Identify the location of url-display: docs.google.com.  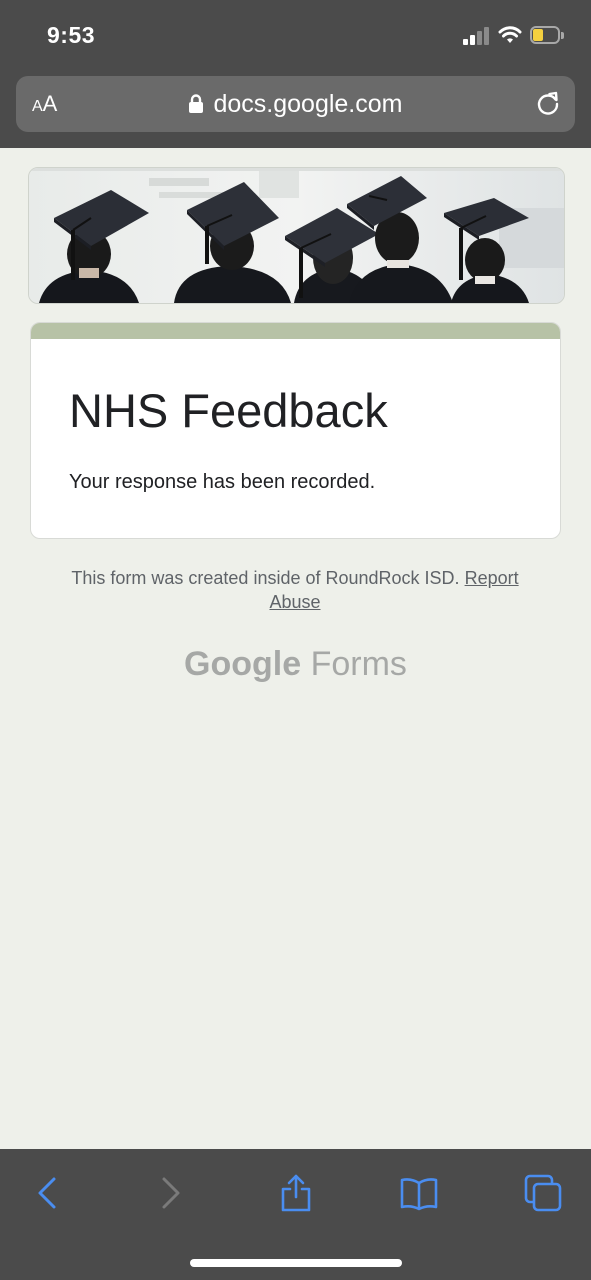
(295, 104).